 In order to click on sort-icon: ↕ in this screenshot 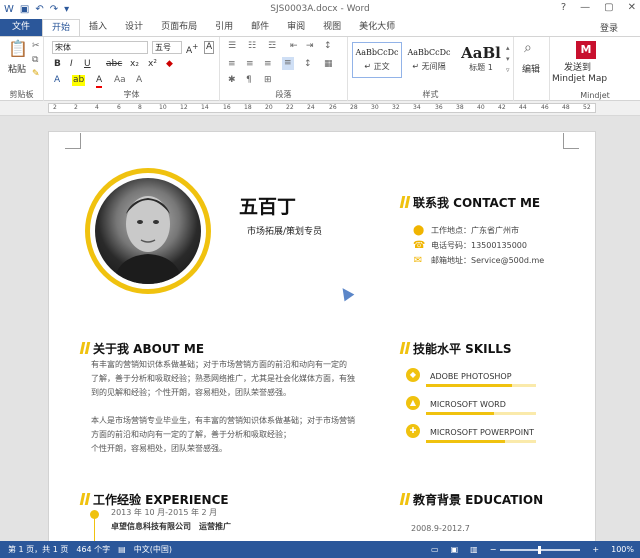, I will do `click(328, 46)`.